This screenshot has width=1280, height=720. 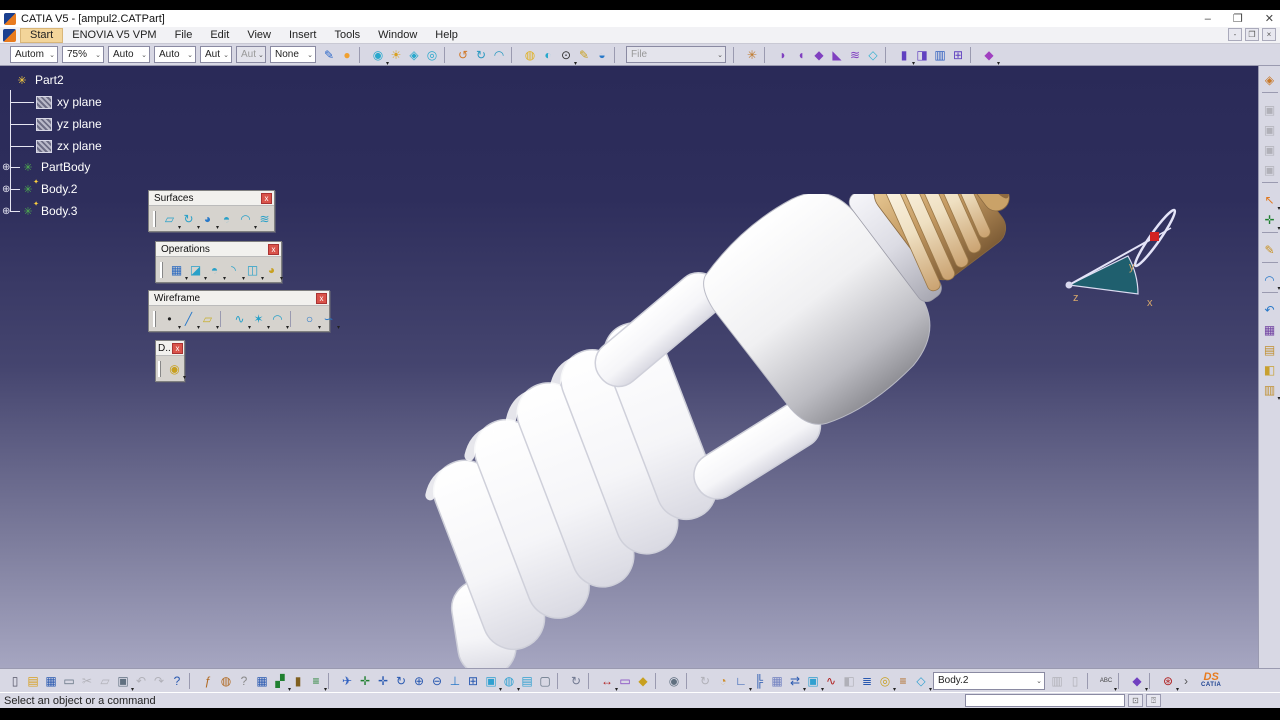 What do you see at coordinates (281, 682) in the screenshot?
I see `relations-icon: ▞` at bounding box center [281, 682].